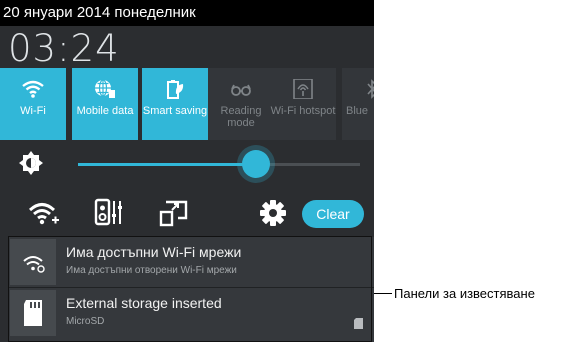  I want to click on sd-card-icon, so click(33, 313).